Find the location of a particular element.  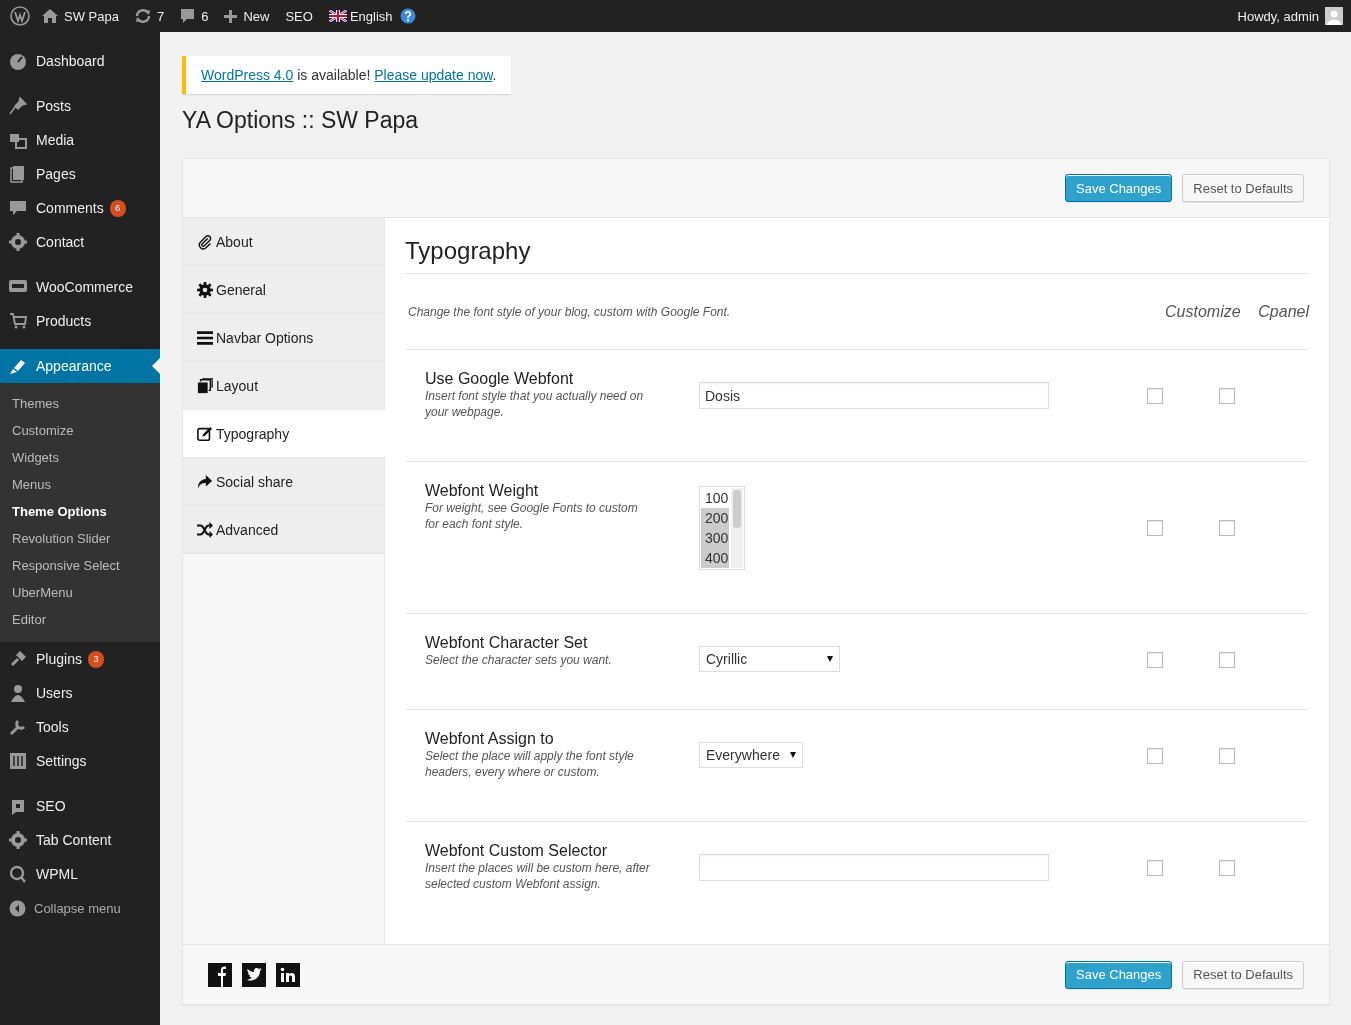

list-option: 200 is located at coordinates (715, 518).